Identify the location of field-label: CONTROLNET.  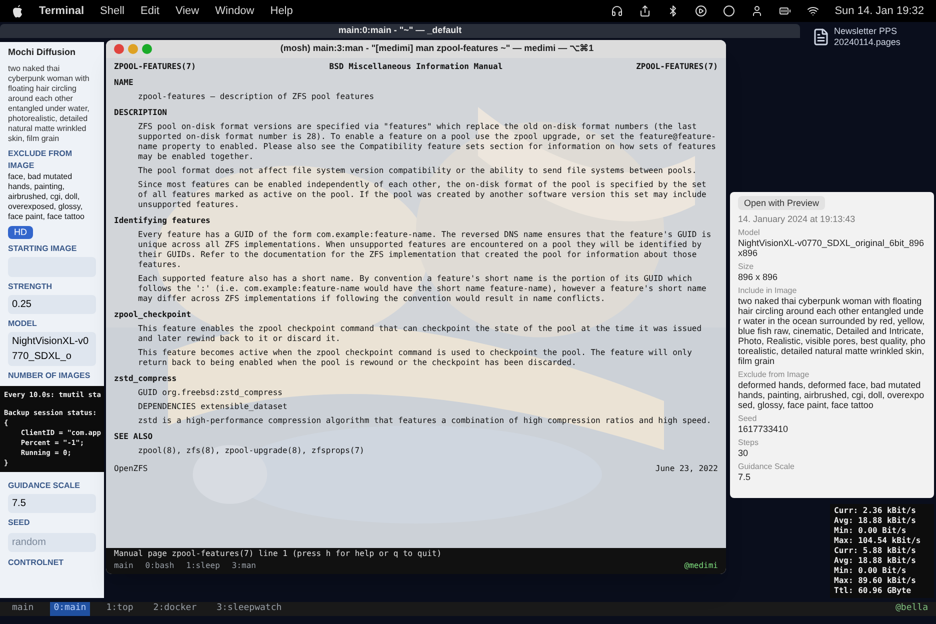
(36, 563).